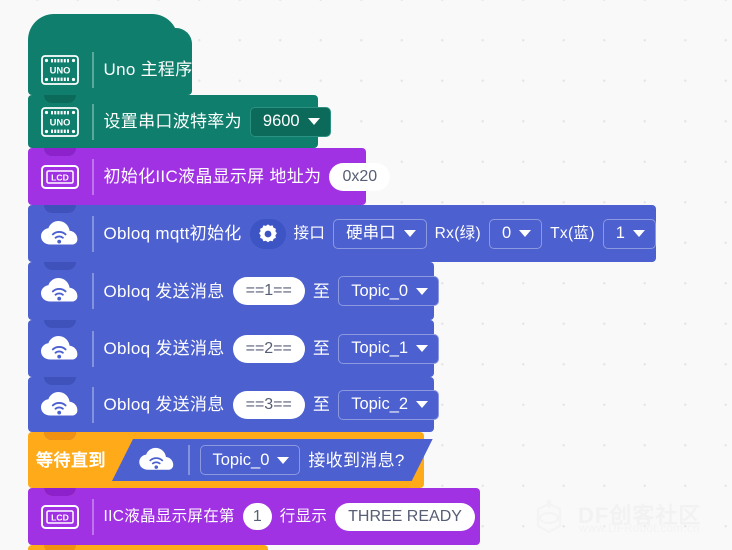 This screenshot has width=732, height=550. I want to click on block-obloq-send-2: Obloq 发送消息 ==2== 至 Topic_1, so click(234, 352).